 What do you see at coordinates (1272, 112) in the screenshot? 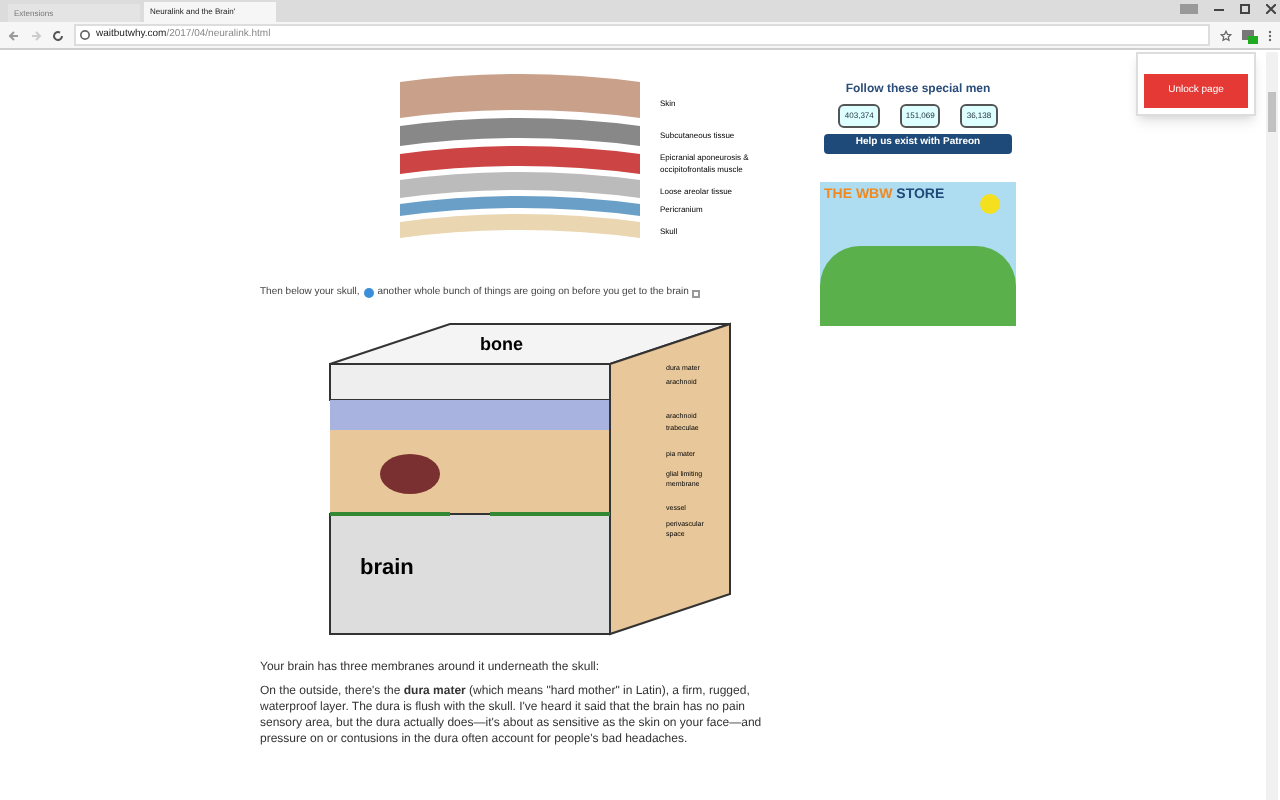
I see `scrollbar-thumb` at bounding box center [1272, 112].